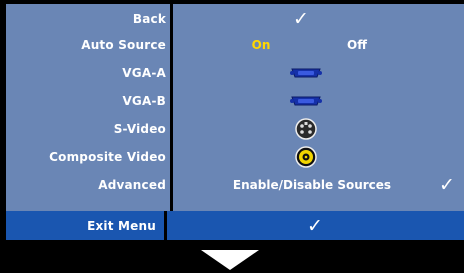 The image size is (464, 273). Describe the element at coordinates (165, 225) in the screenshot. I see `exit-row-divider` at that location.